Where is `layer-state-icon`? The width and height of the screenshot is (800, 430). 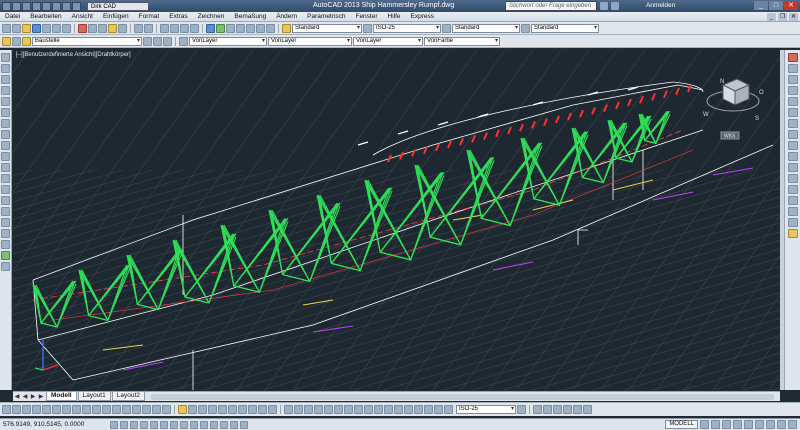 layer-state-icon is located at coordinates (16, 41).